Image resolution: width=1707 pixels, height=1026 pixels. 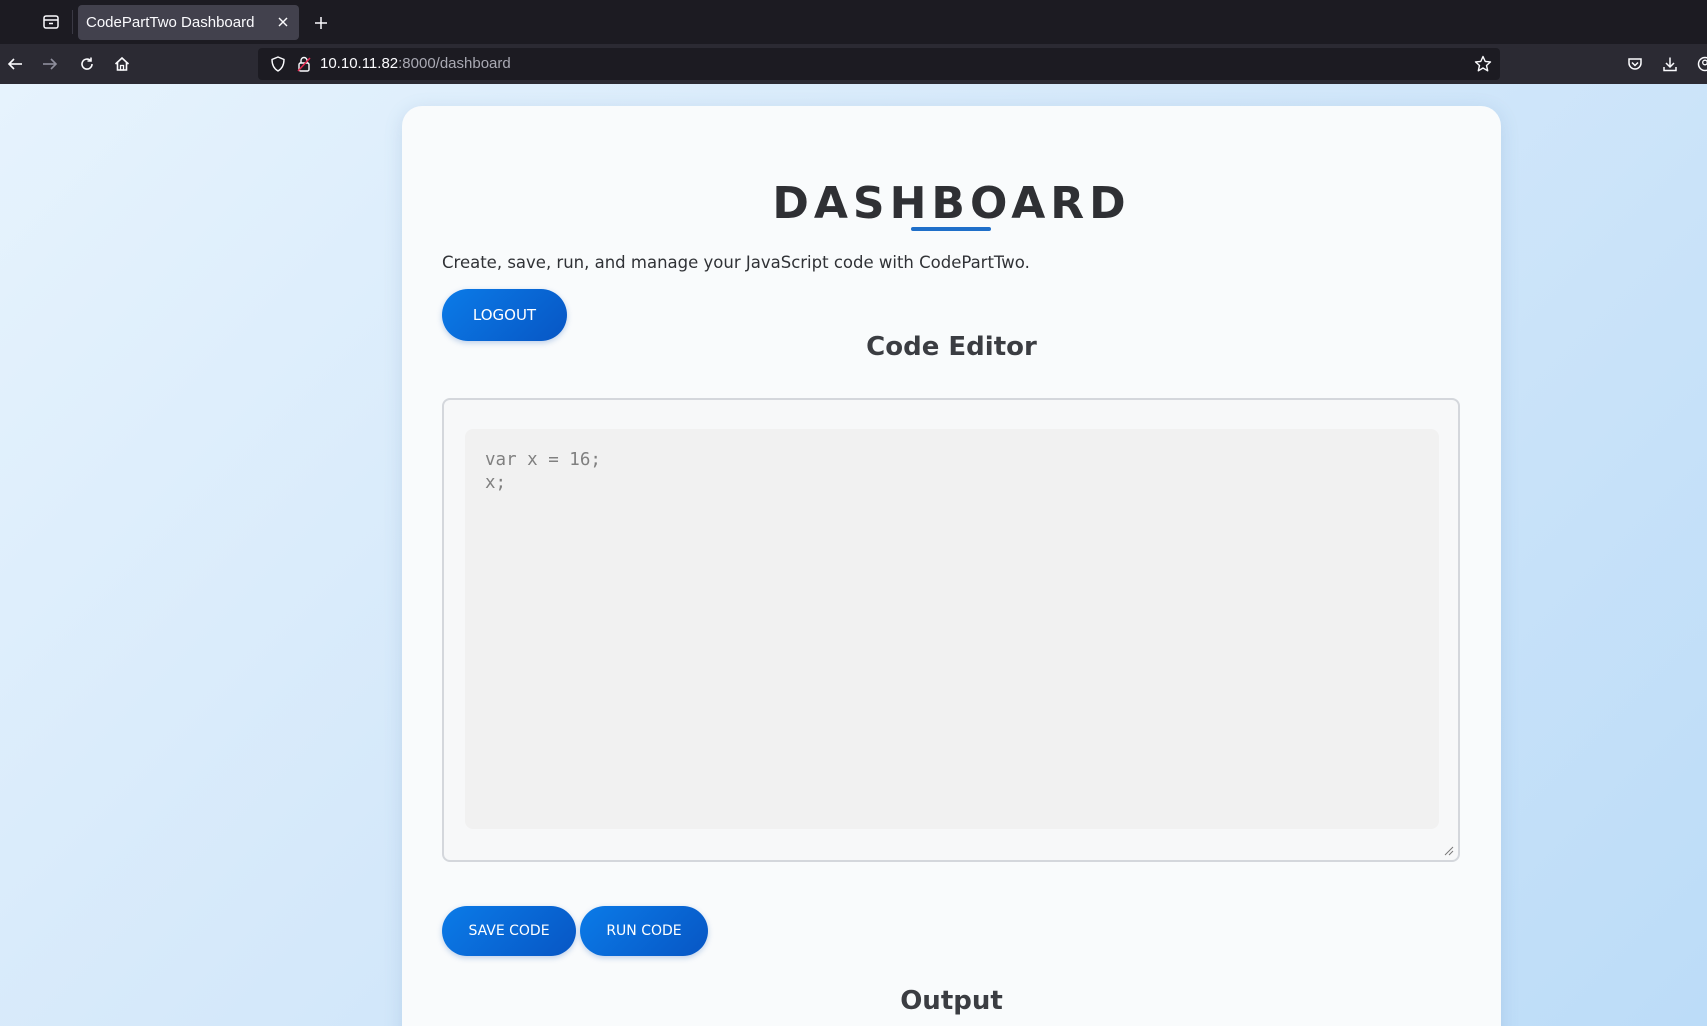 What do you see at coordinates (1635, 64) in the screenshot?
I see `pocket-icon` at bounding box center [1635, 64].